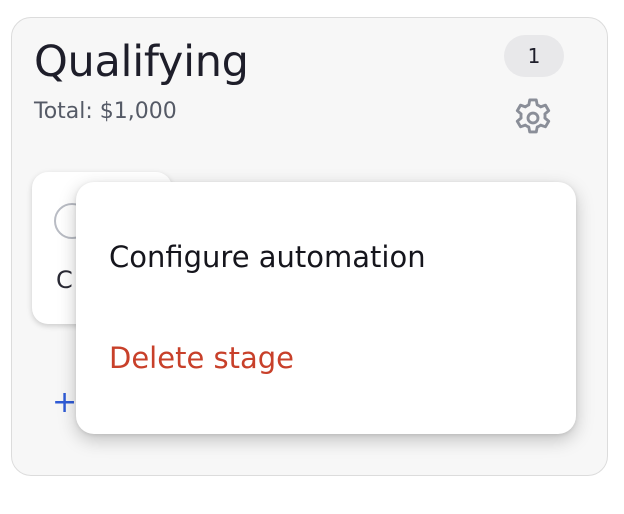  I want to click on add-deal-button: +, so click(63, 403).